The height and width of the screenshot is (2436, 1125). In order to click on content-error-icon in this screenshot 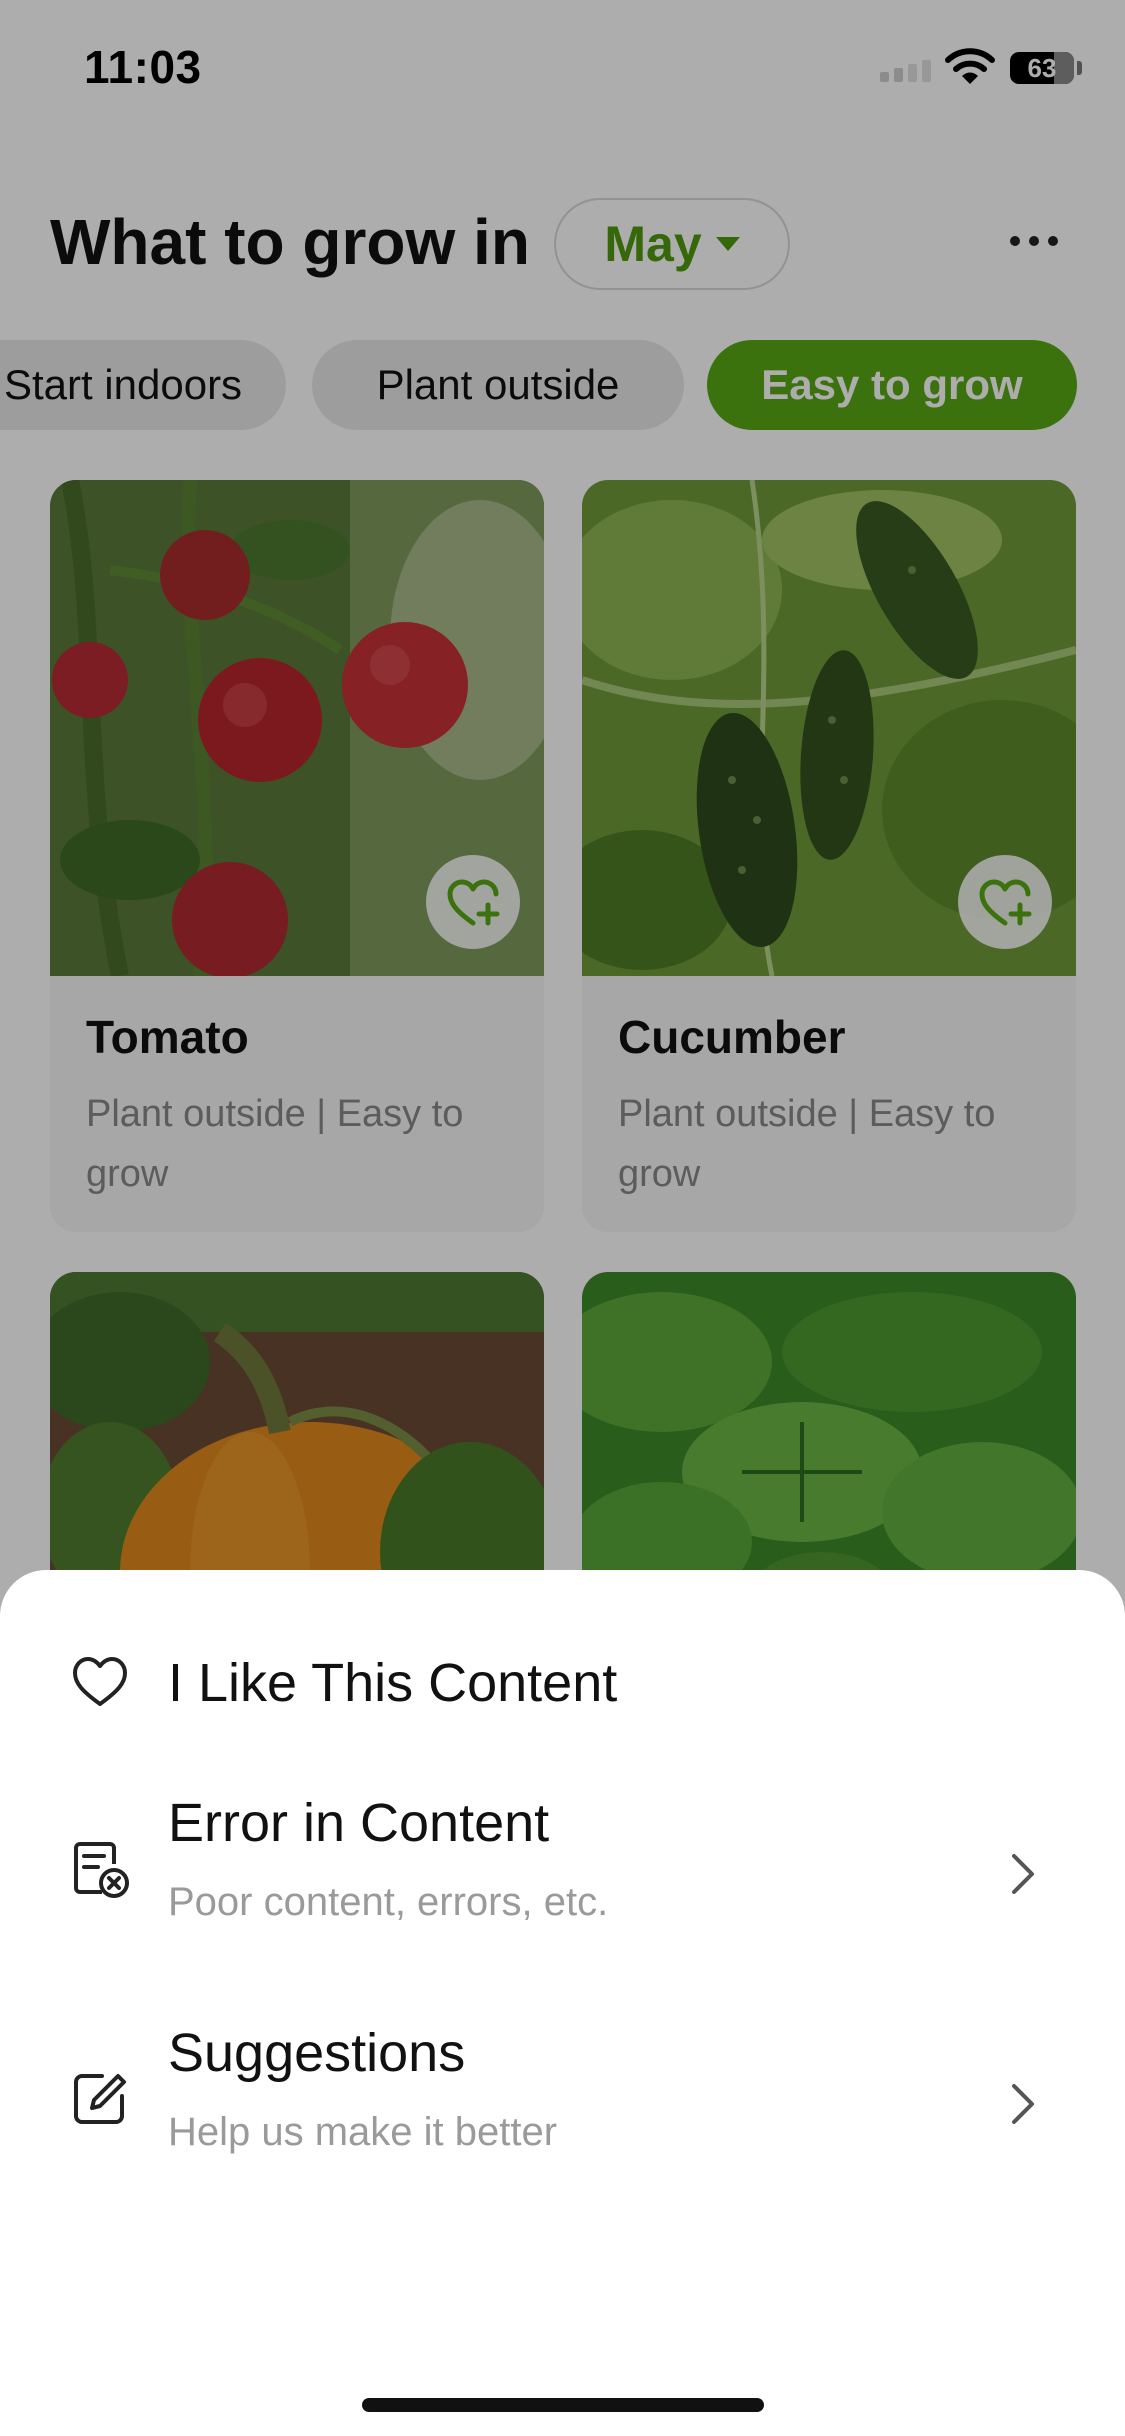, I will do `click(101, 1870)`.